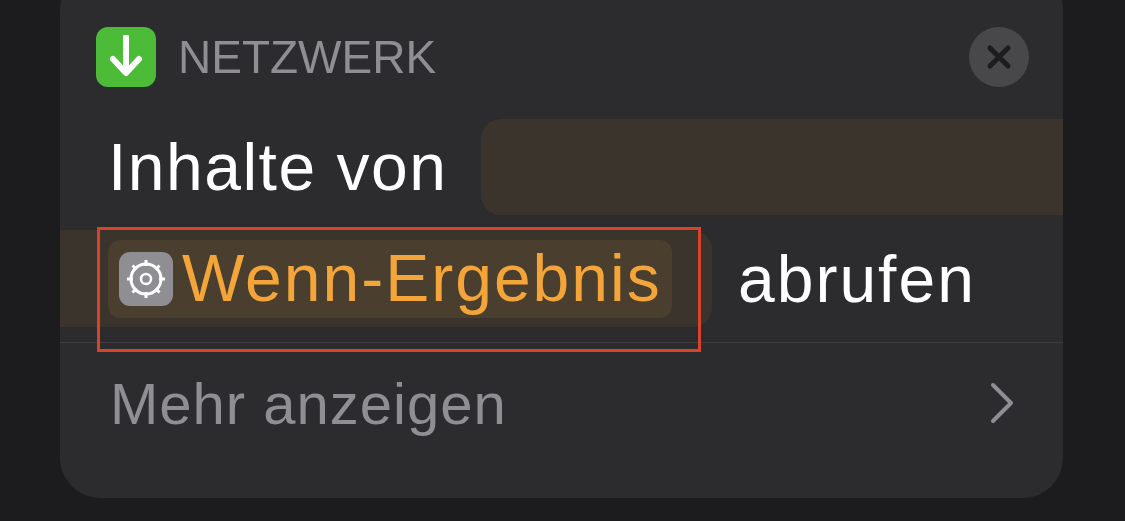 Image resolution: width=1125 pixels, height=521 pixels. I want to click on variable-token: Wenn-Ergebnis, so click(390, 278).